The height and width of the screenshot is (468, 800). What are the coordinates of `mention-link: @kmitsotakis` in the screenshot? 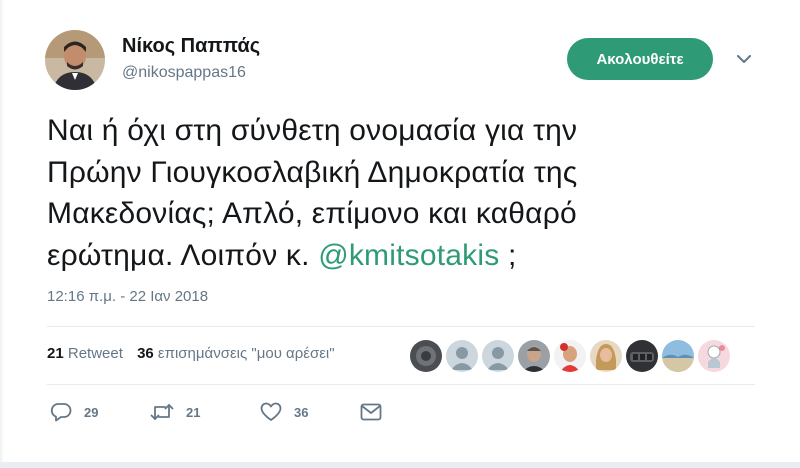 It's located at (408, 255).